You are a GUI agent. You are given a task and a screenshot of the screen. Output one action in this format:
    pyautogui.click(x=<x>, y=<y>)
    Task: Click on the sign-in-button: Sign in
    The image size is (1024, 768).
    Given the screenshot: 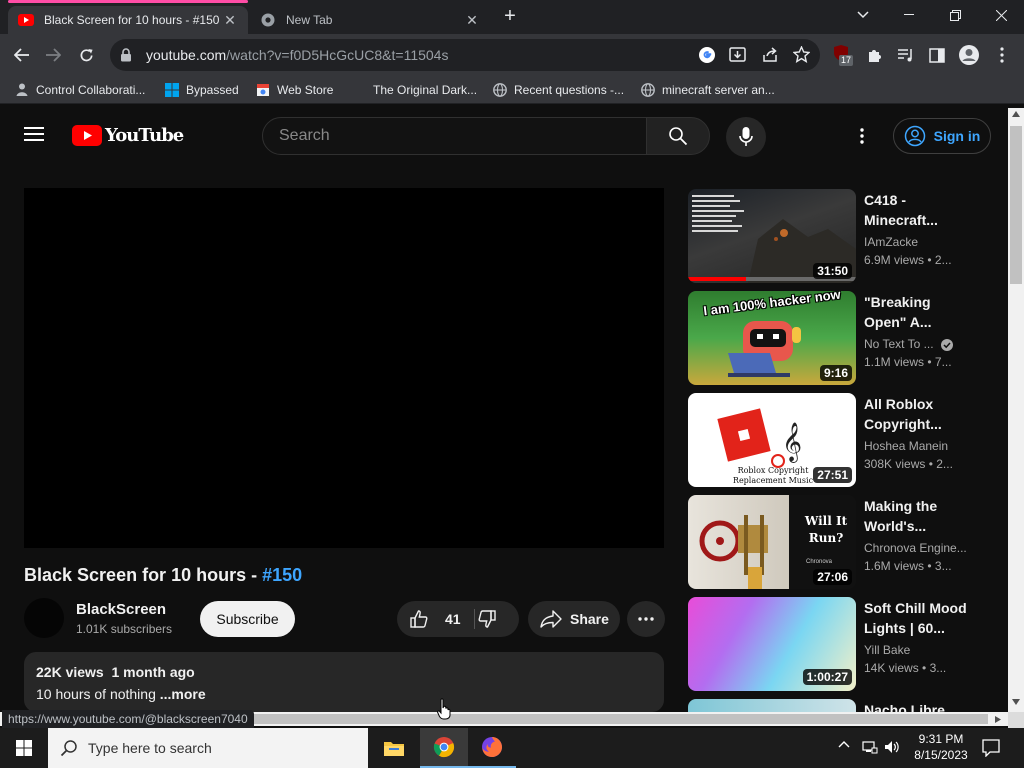 What is the action you would take?
    pyautogui.click(x=942, y=136)
    